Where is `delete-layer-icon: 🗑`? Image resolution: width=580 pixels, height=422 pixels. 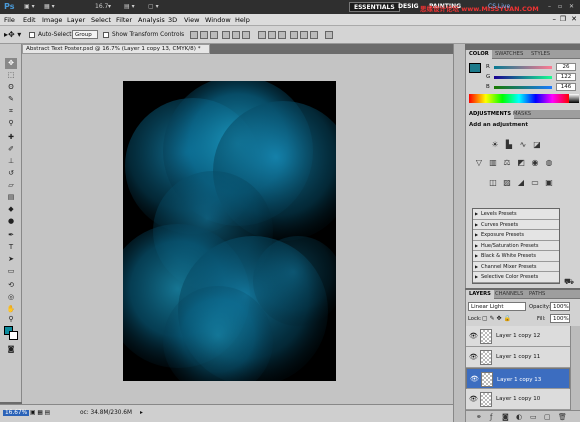 delete-layer-icon: 🗑 is located at coordinates (562, 417).